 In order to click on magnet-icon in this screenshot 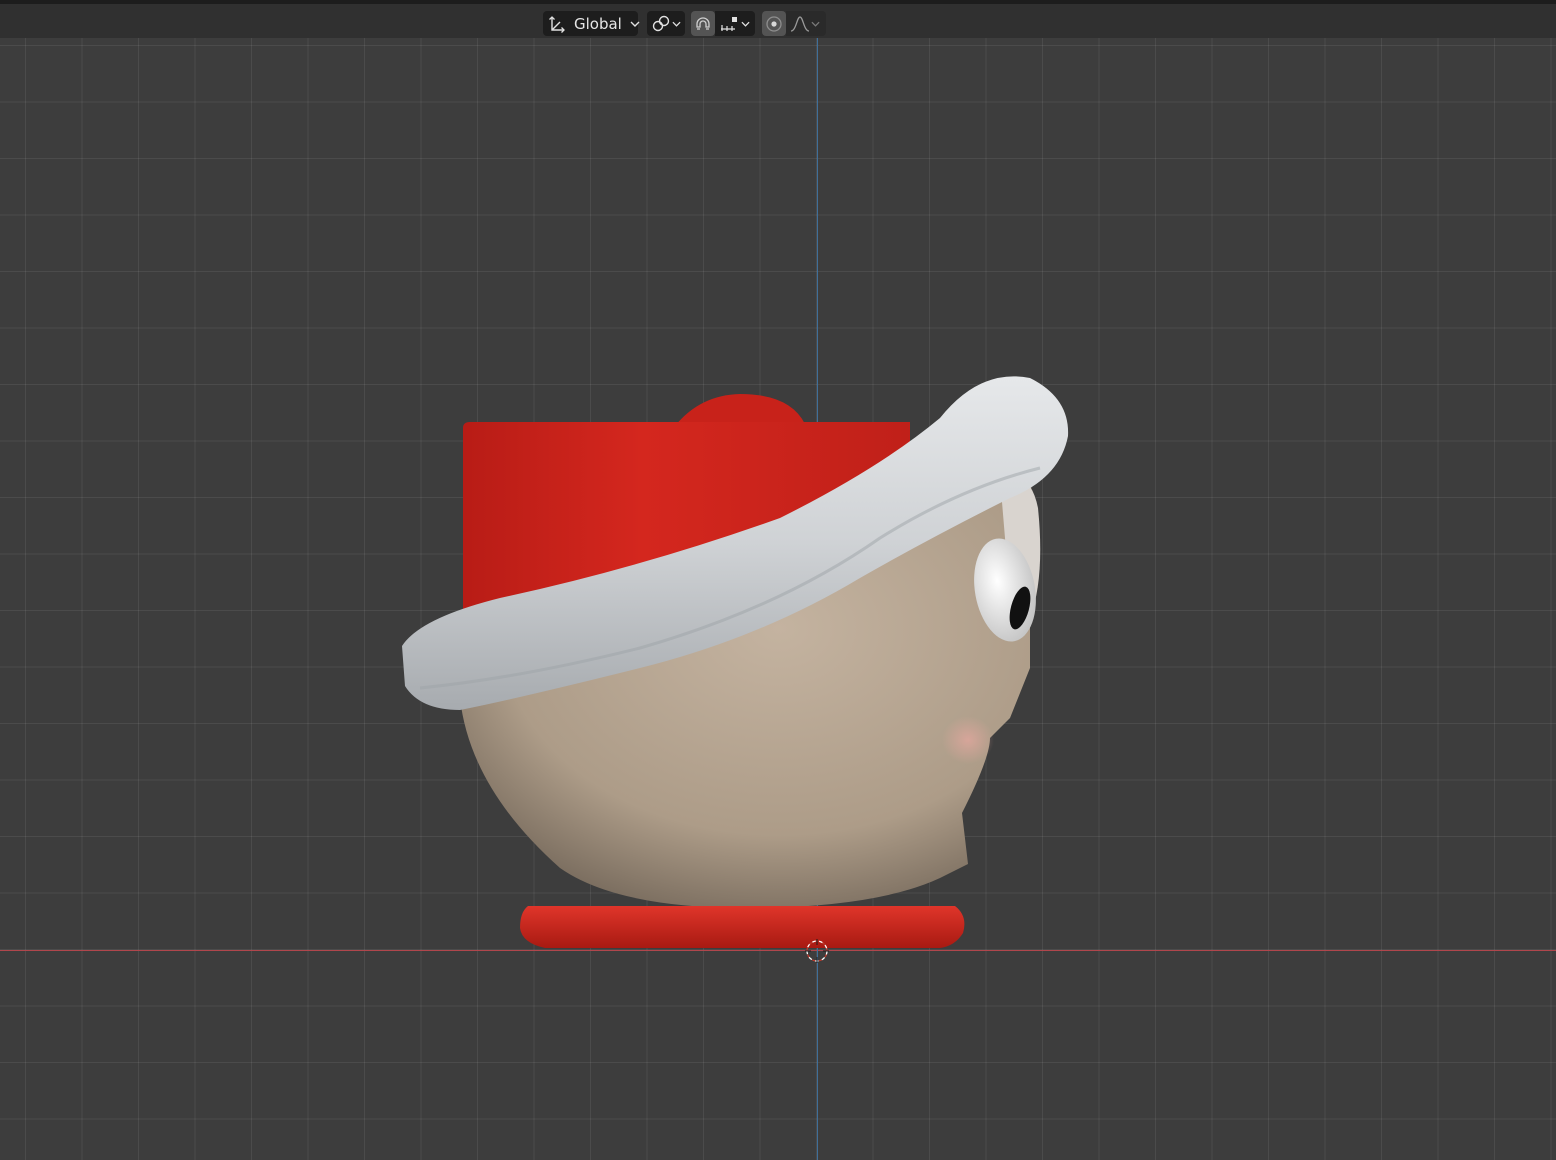, I will do `click(703, 24)`.